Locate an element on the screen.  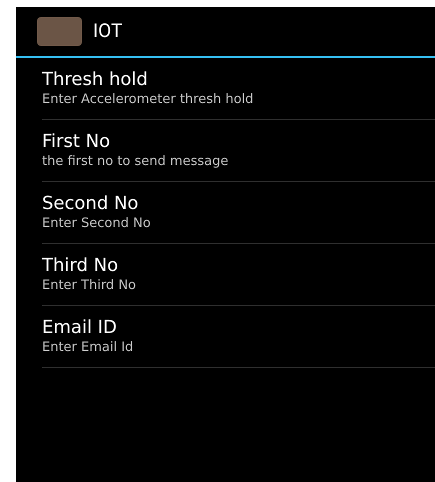
preference-title: Thresh hold is located at coordinates (95, 79).